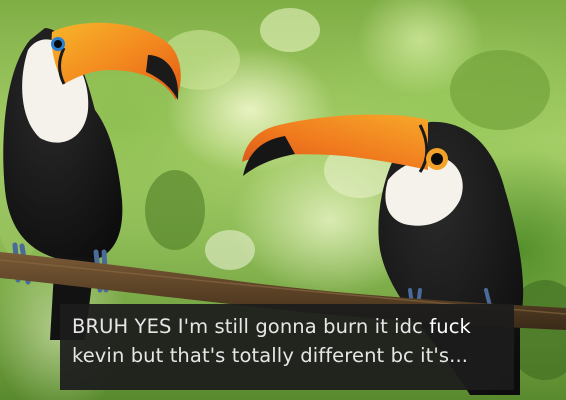  Describe the element at coordinates (450, 326) in the screenshot. I see `caption-emphasis-word: fuck` at that location.